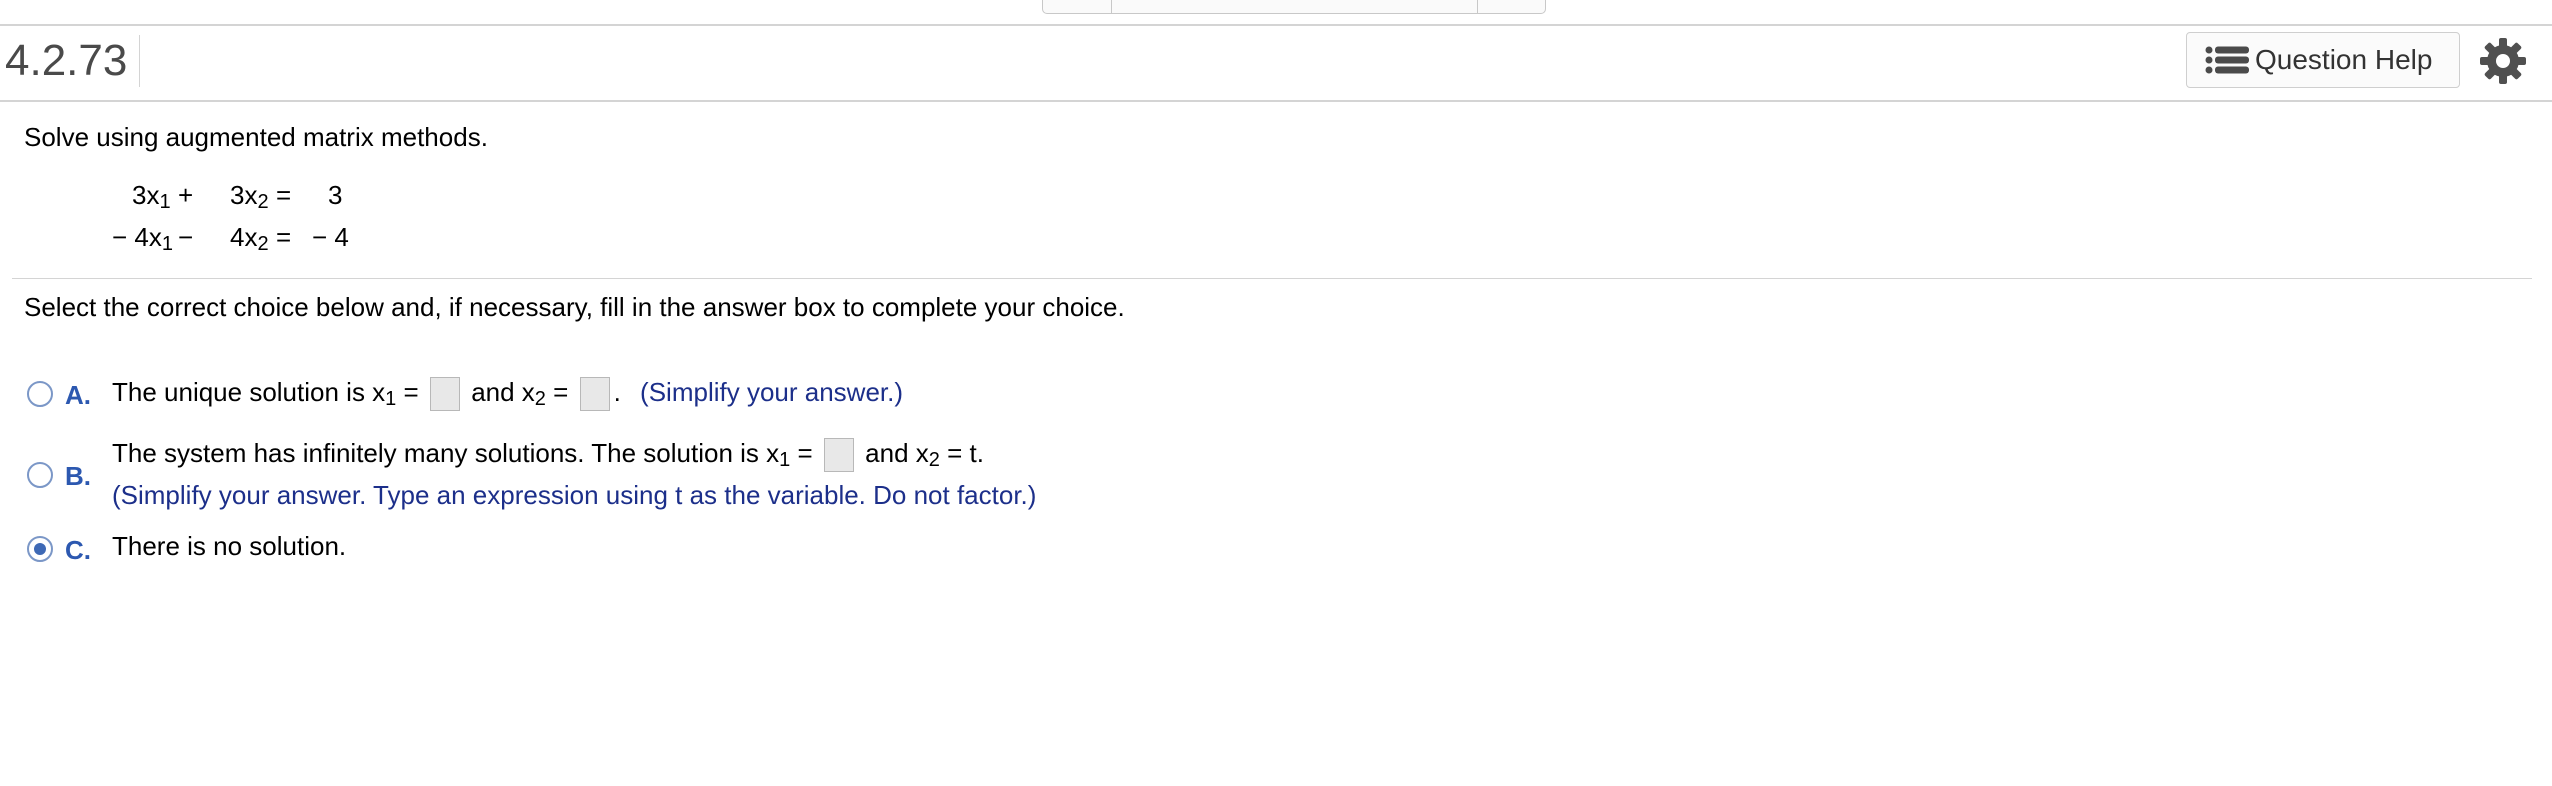  What do you see at coordinates (249, 196) in the screenshot?
I see `equation-1-term-2: 3x2` at bounding box center [249, 196].